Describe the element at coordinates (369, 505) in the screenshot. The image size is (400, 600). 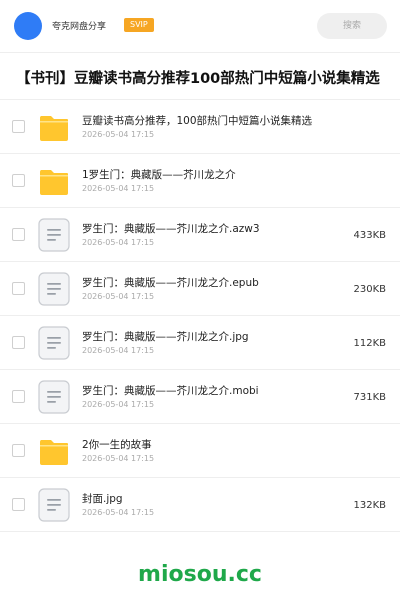
I see `file-size: 132KB` at that location.